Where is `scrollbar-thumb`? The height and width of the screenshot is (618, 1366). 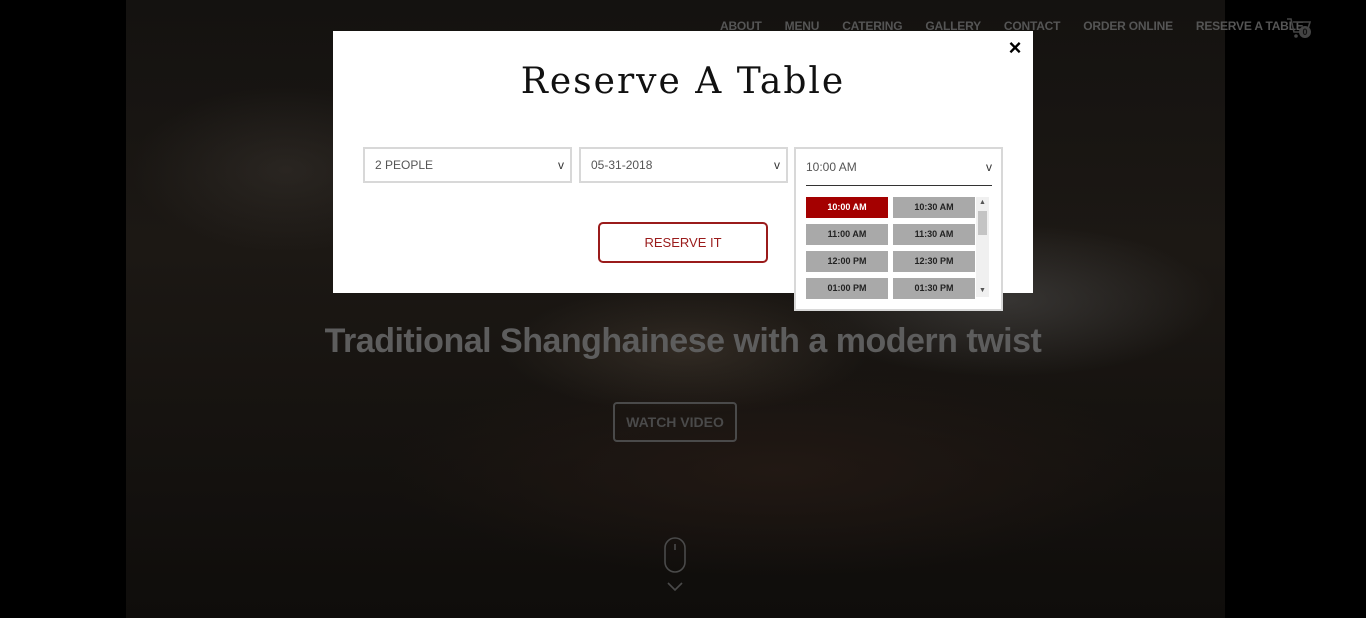
scrollbar-thumb is located at coordinates (982, 223).